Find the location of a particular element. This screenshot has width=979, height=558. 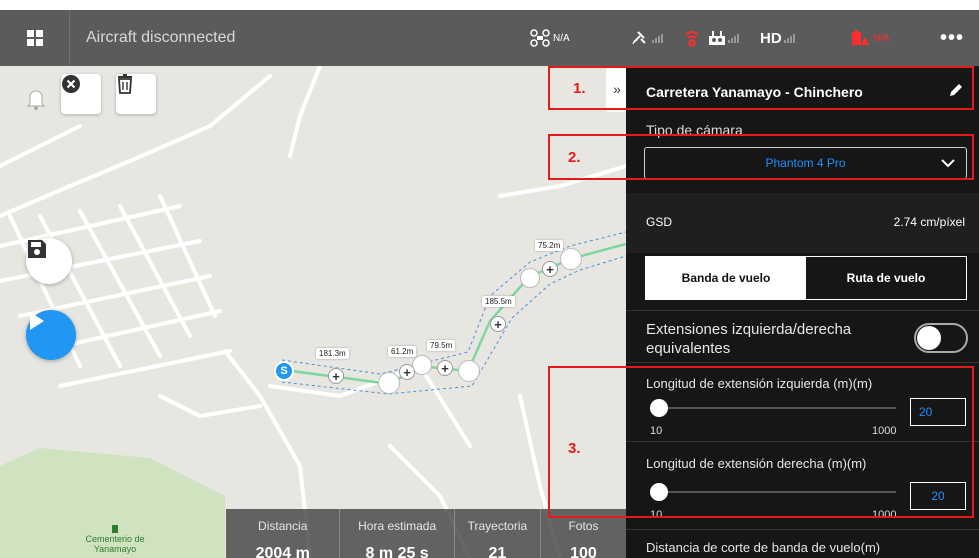

battery-warning-icon is located at coordinates (860, 37).